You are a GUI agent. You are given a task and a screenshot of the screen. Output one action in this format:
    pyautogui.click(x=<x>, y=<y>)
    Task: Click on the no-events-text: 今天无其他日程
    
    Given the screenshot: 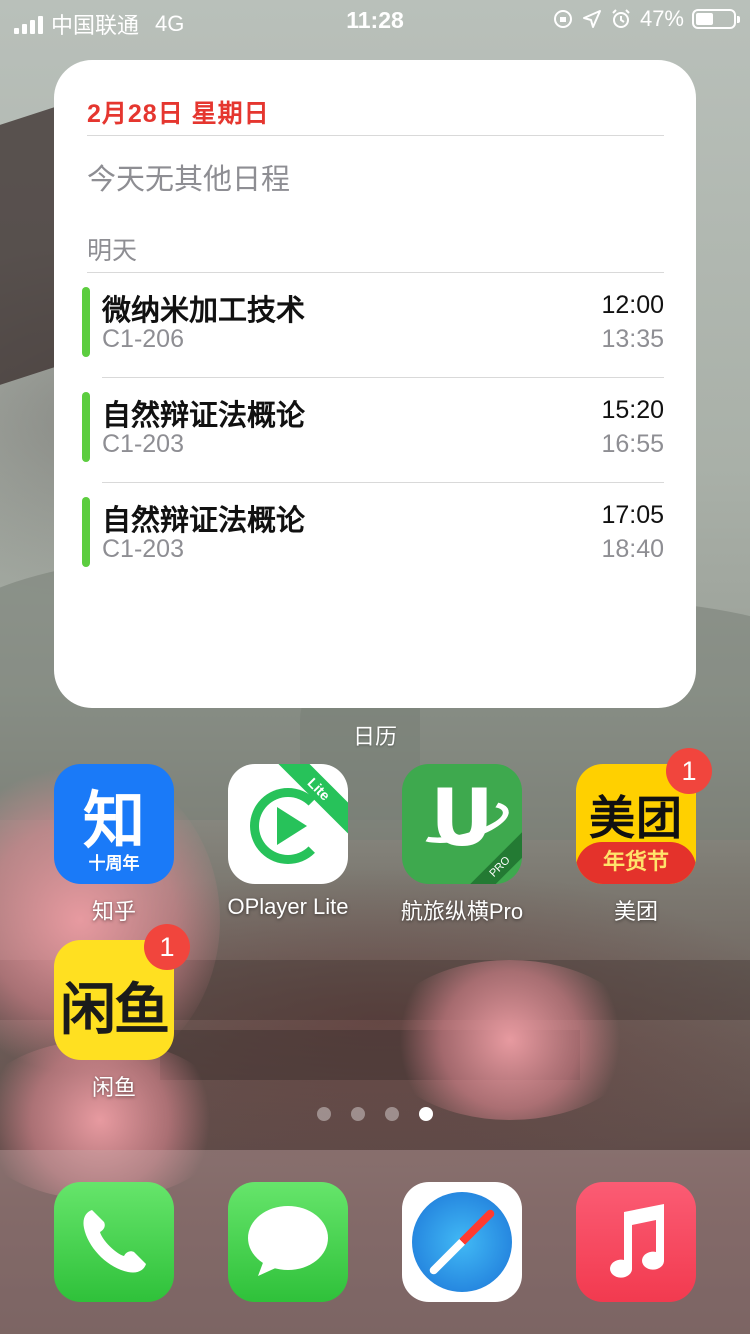 What is the action you would take?
    pyautogui.click(x=189, y=180)
    